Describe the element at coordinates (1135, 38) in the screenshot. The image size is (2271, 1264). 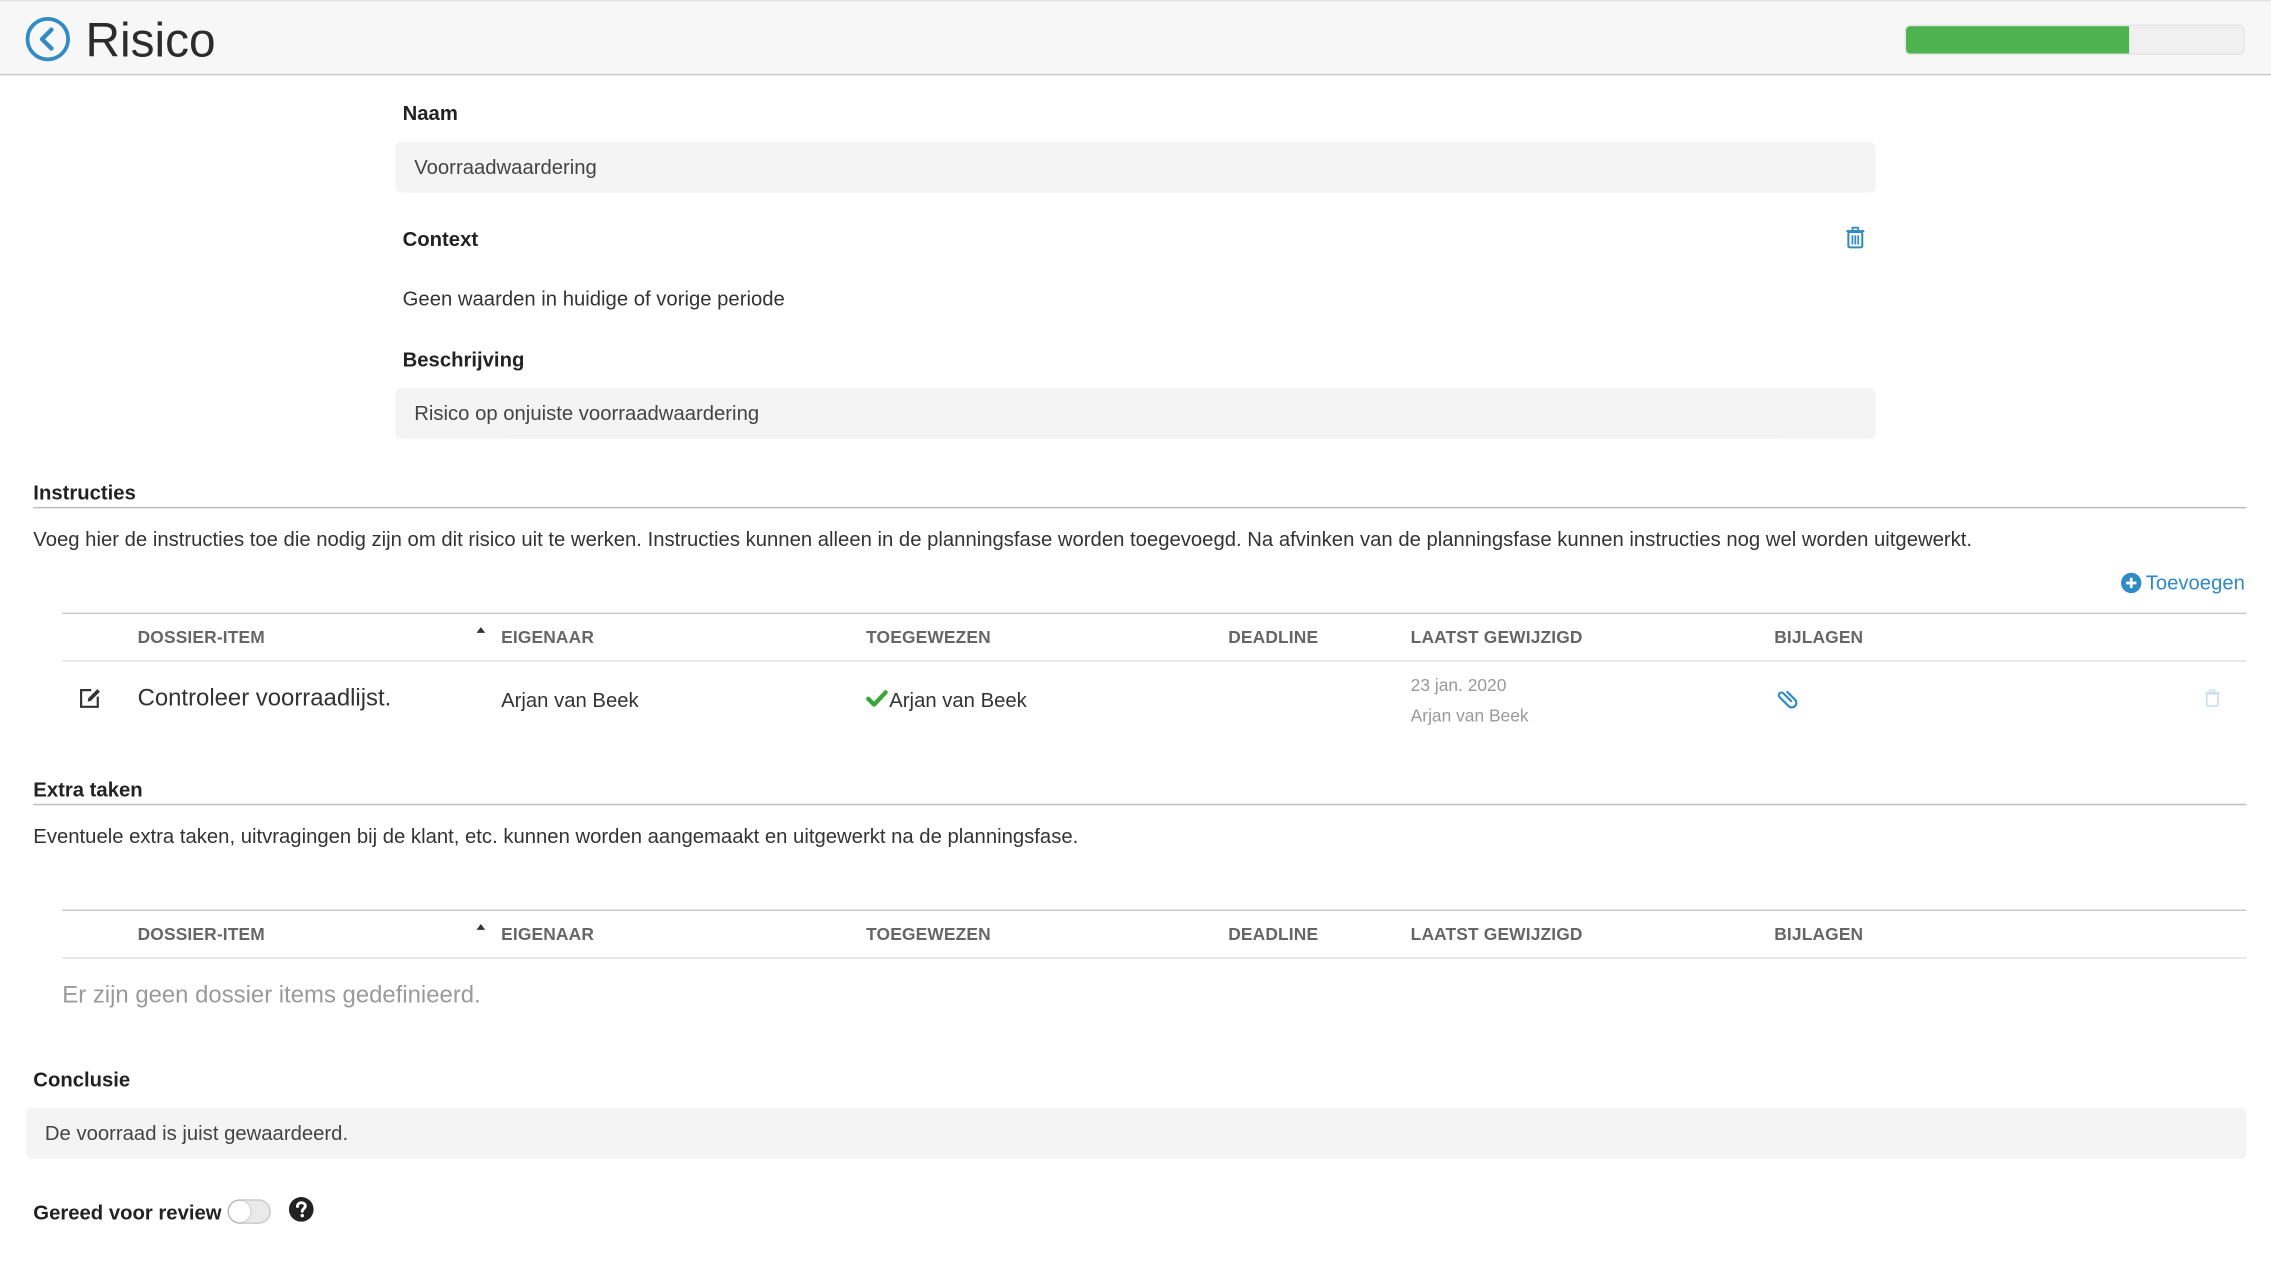
I see `page-header: Risico` at that location.